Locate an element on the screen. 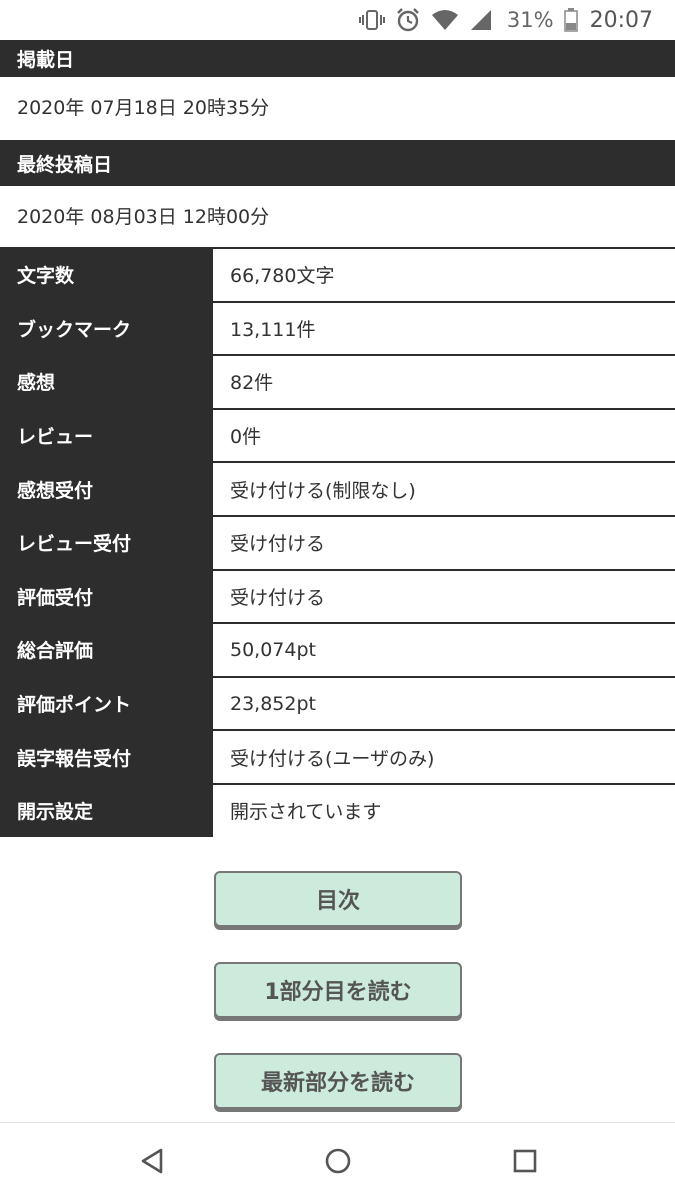  info-row-impressions: 感想 82件 is located at coordinates (337, 381).